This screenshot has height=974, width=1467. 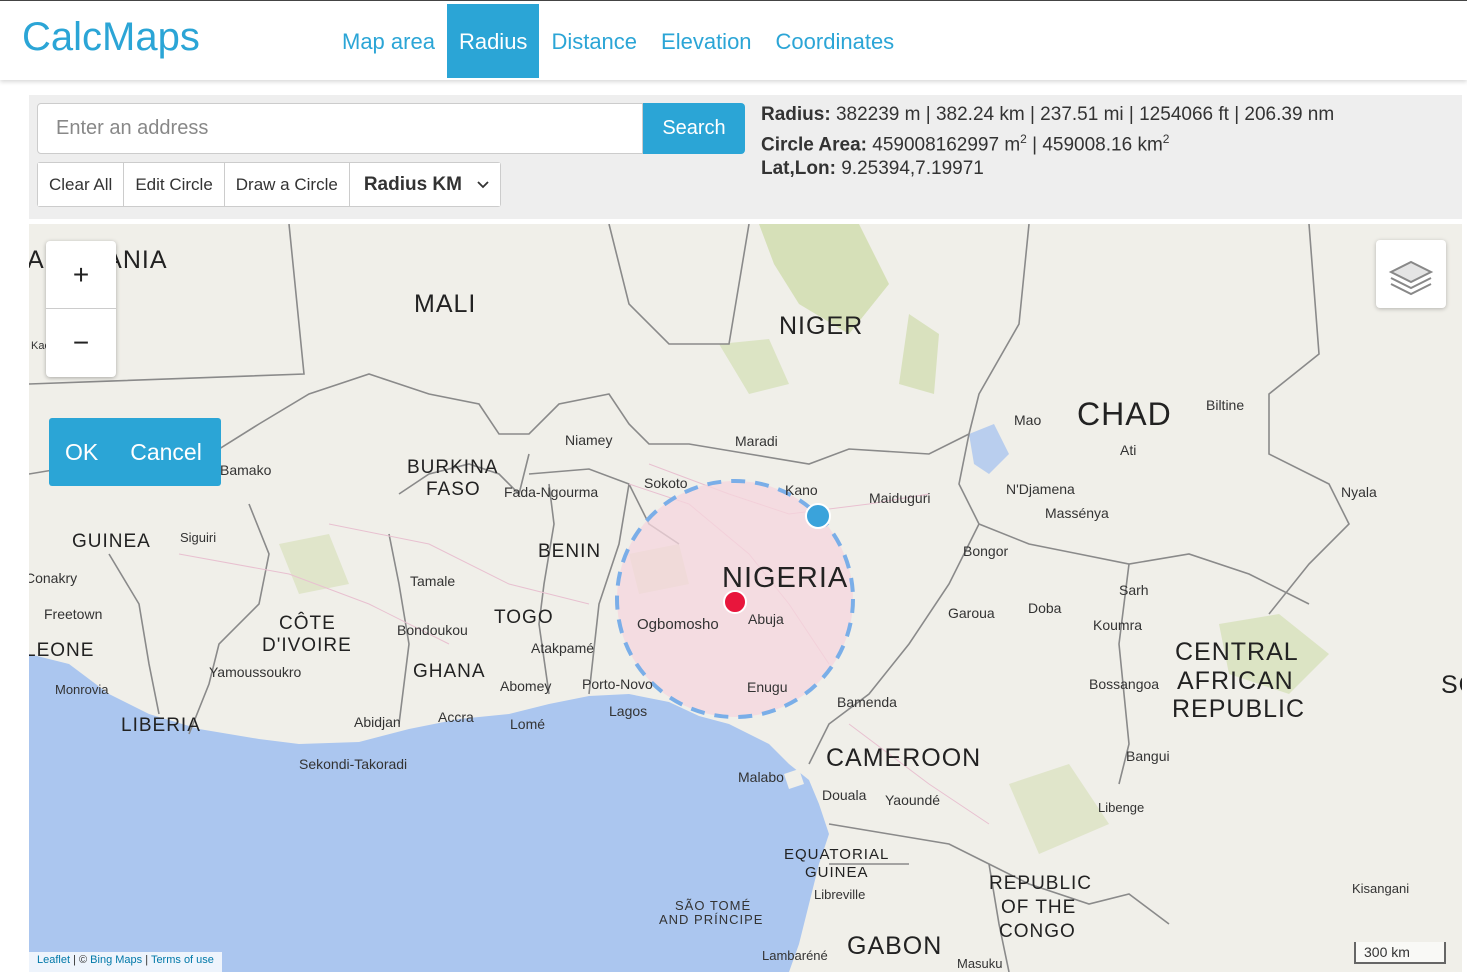 I want to click on label-bossangoa: Bossangoa, so click(x=1124, y=684).